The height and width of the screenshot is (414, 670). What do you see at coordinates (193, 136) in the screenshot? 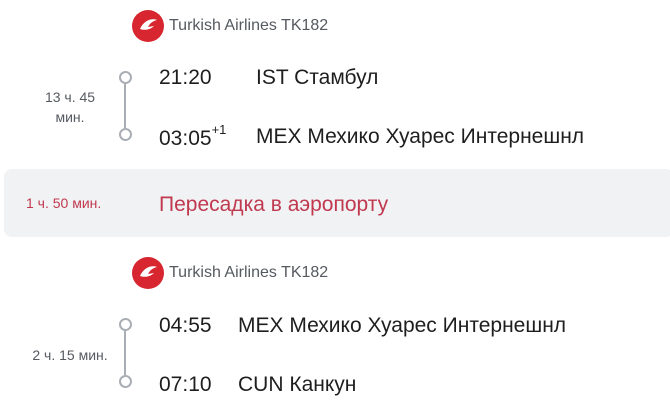
I see `arrival-time: 03:05+1` at bounding box center [193, 136].